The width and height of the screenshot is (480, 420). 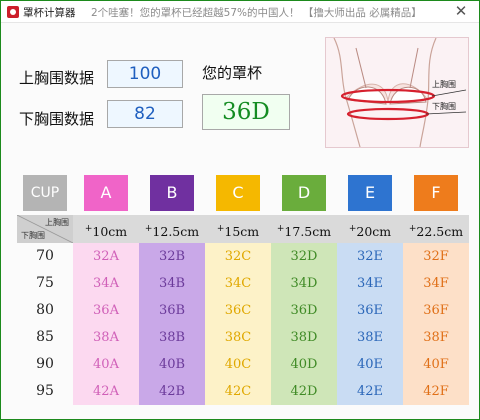 I want to click on close-button: ✕, so click(x=461, y=11).